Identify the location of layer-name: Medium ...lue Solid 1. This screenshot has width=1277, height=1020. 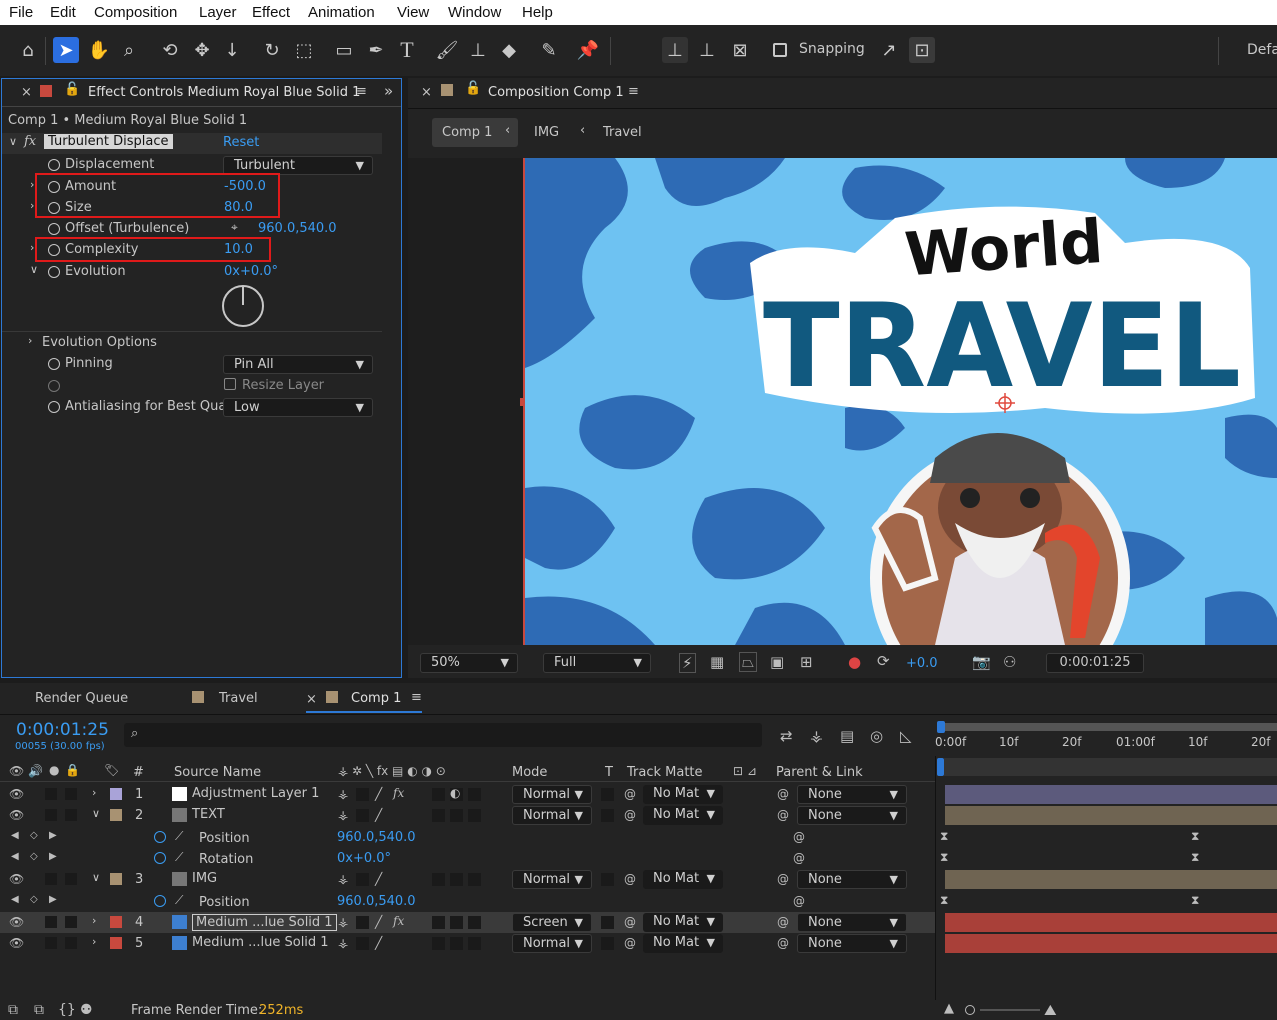
(260, 942).